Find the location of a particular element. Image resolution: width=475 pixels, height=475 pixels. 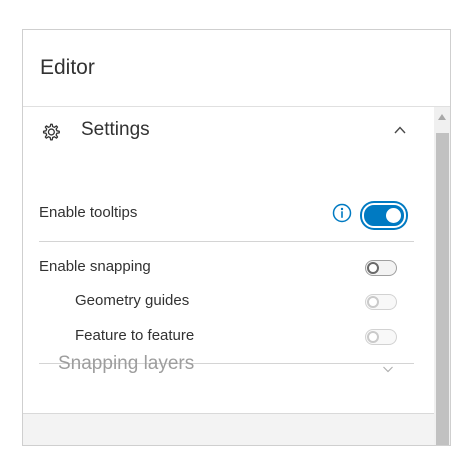

feature-to-feature-label: Feature to feature is located at coordinates (135, 335).